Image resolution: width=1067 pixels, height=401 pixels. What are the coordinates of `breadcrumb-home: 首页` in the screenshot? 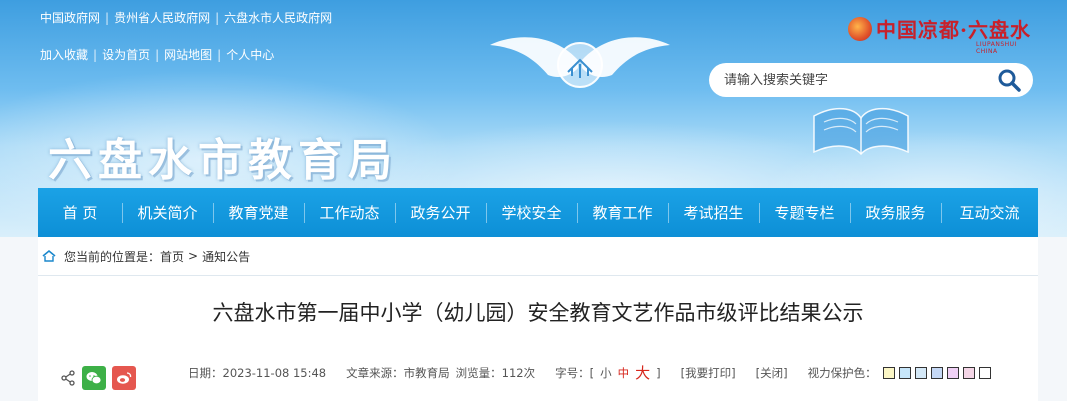 It's located at (172, 256).